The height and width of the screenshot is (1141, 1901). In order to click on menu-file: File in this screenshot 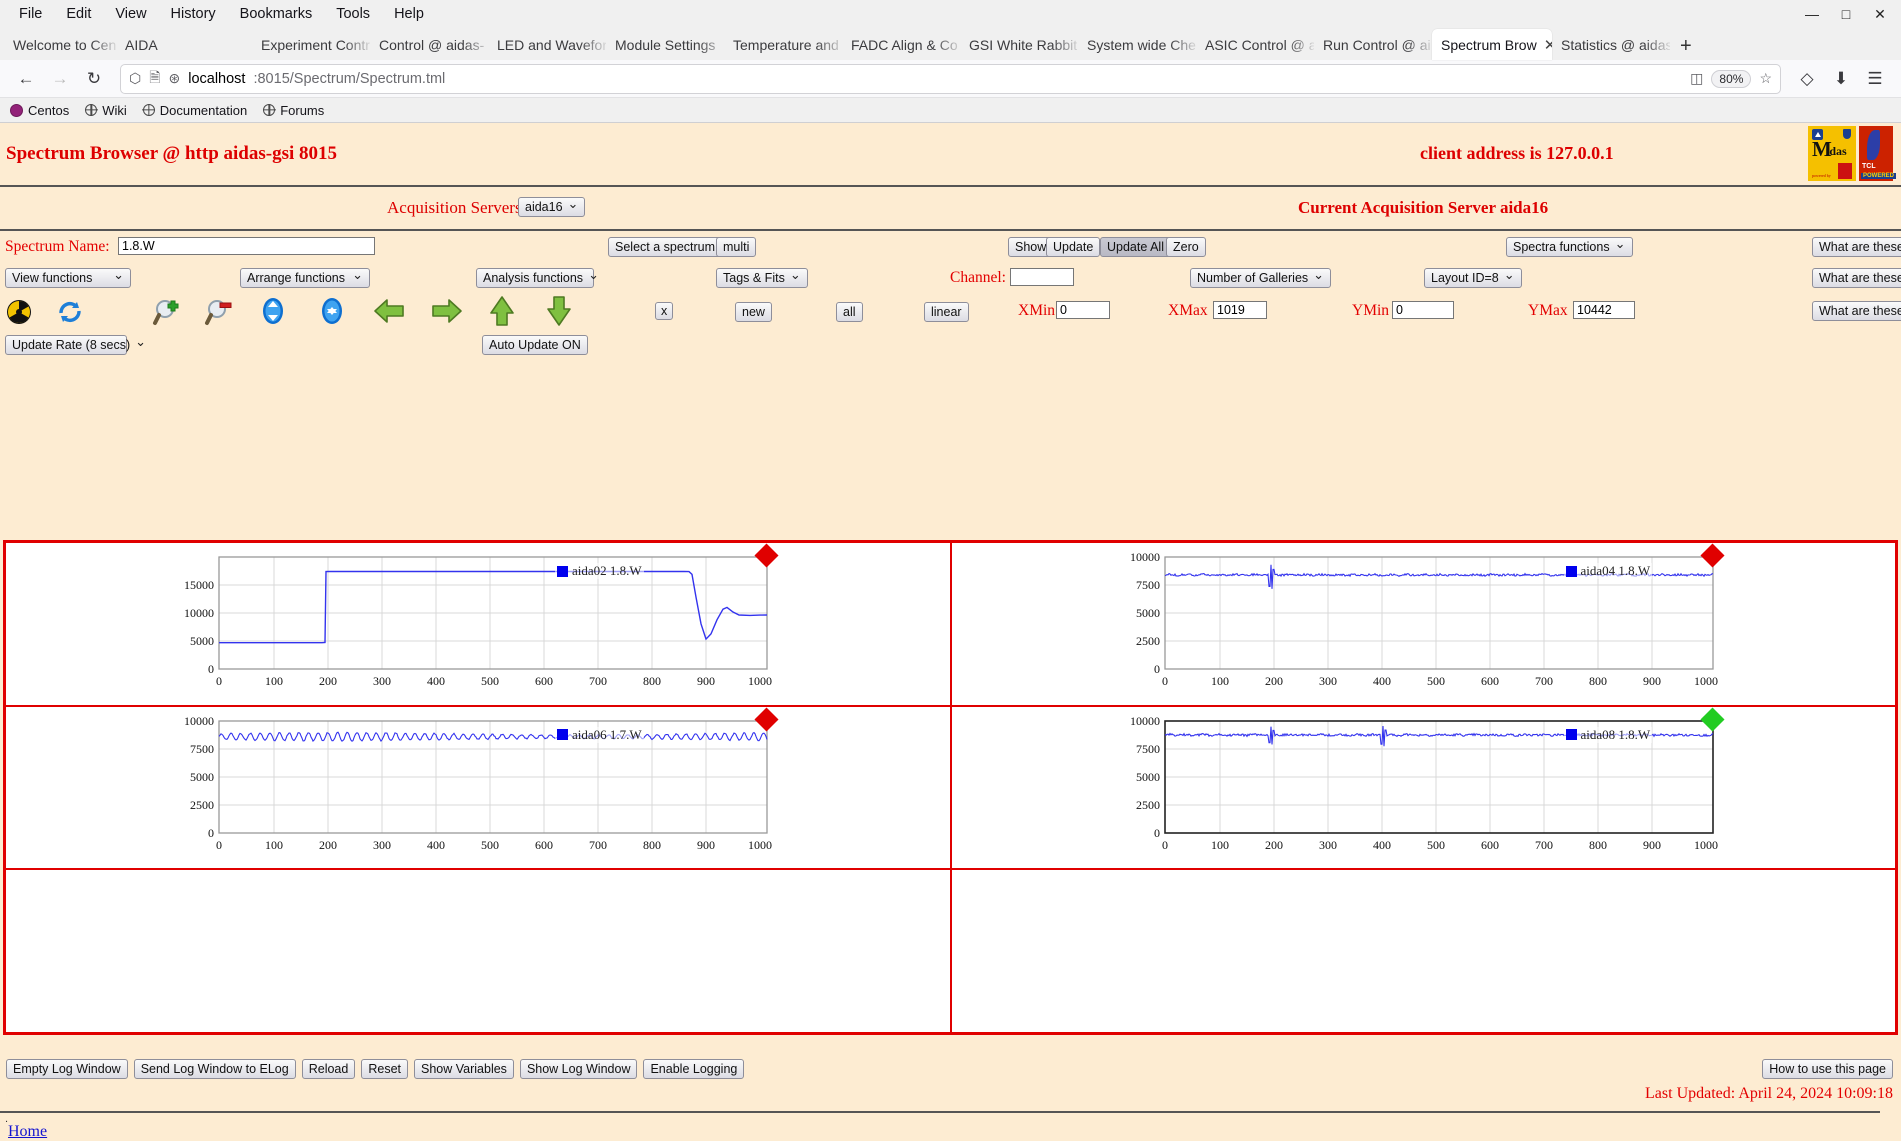, I will do `click(30, 14)`.